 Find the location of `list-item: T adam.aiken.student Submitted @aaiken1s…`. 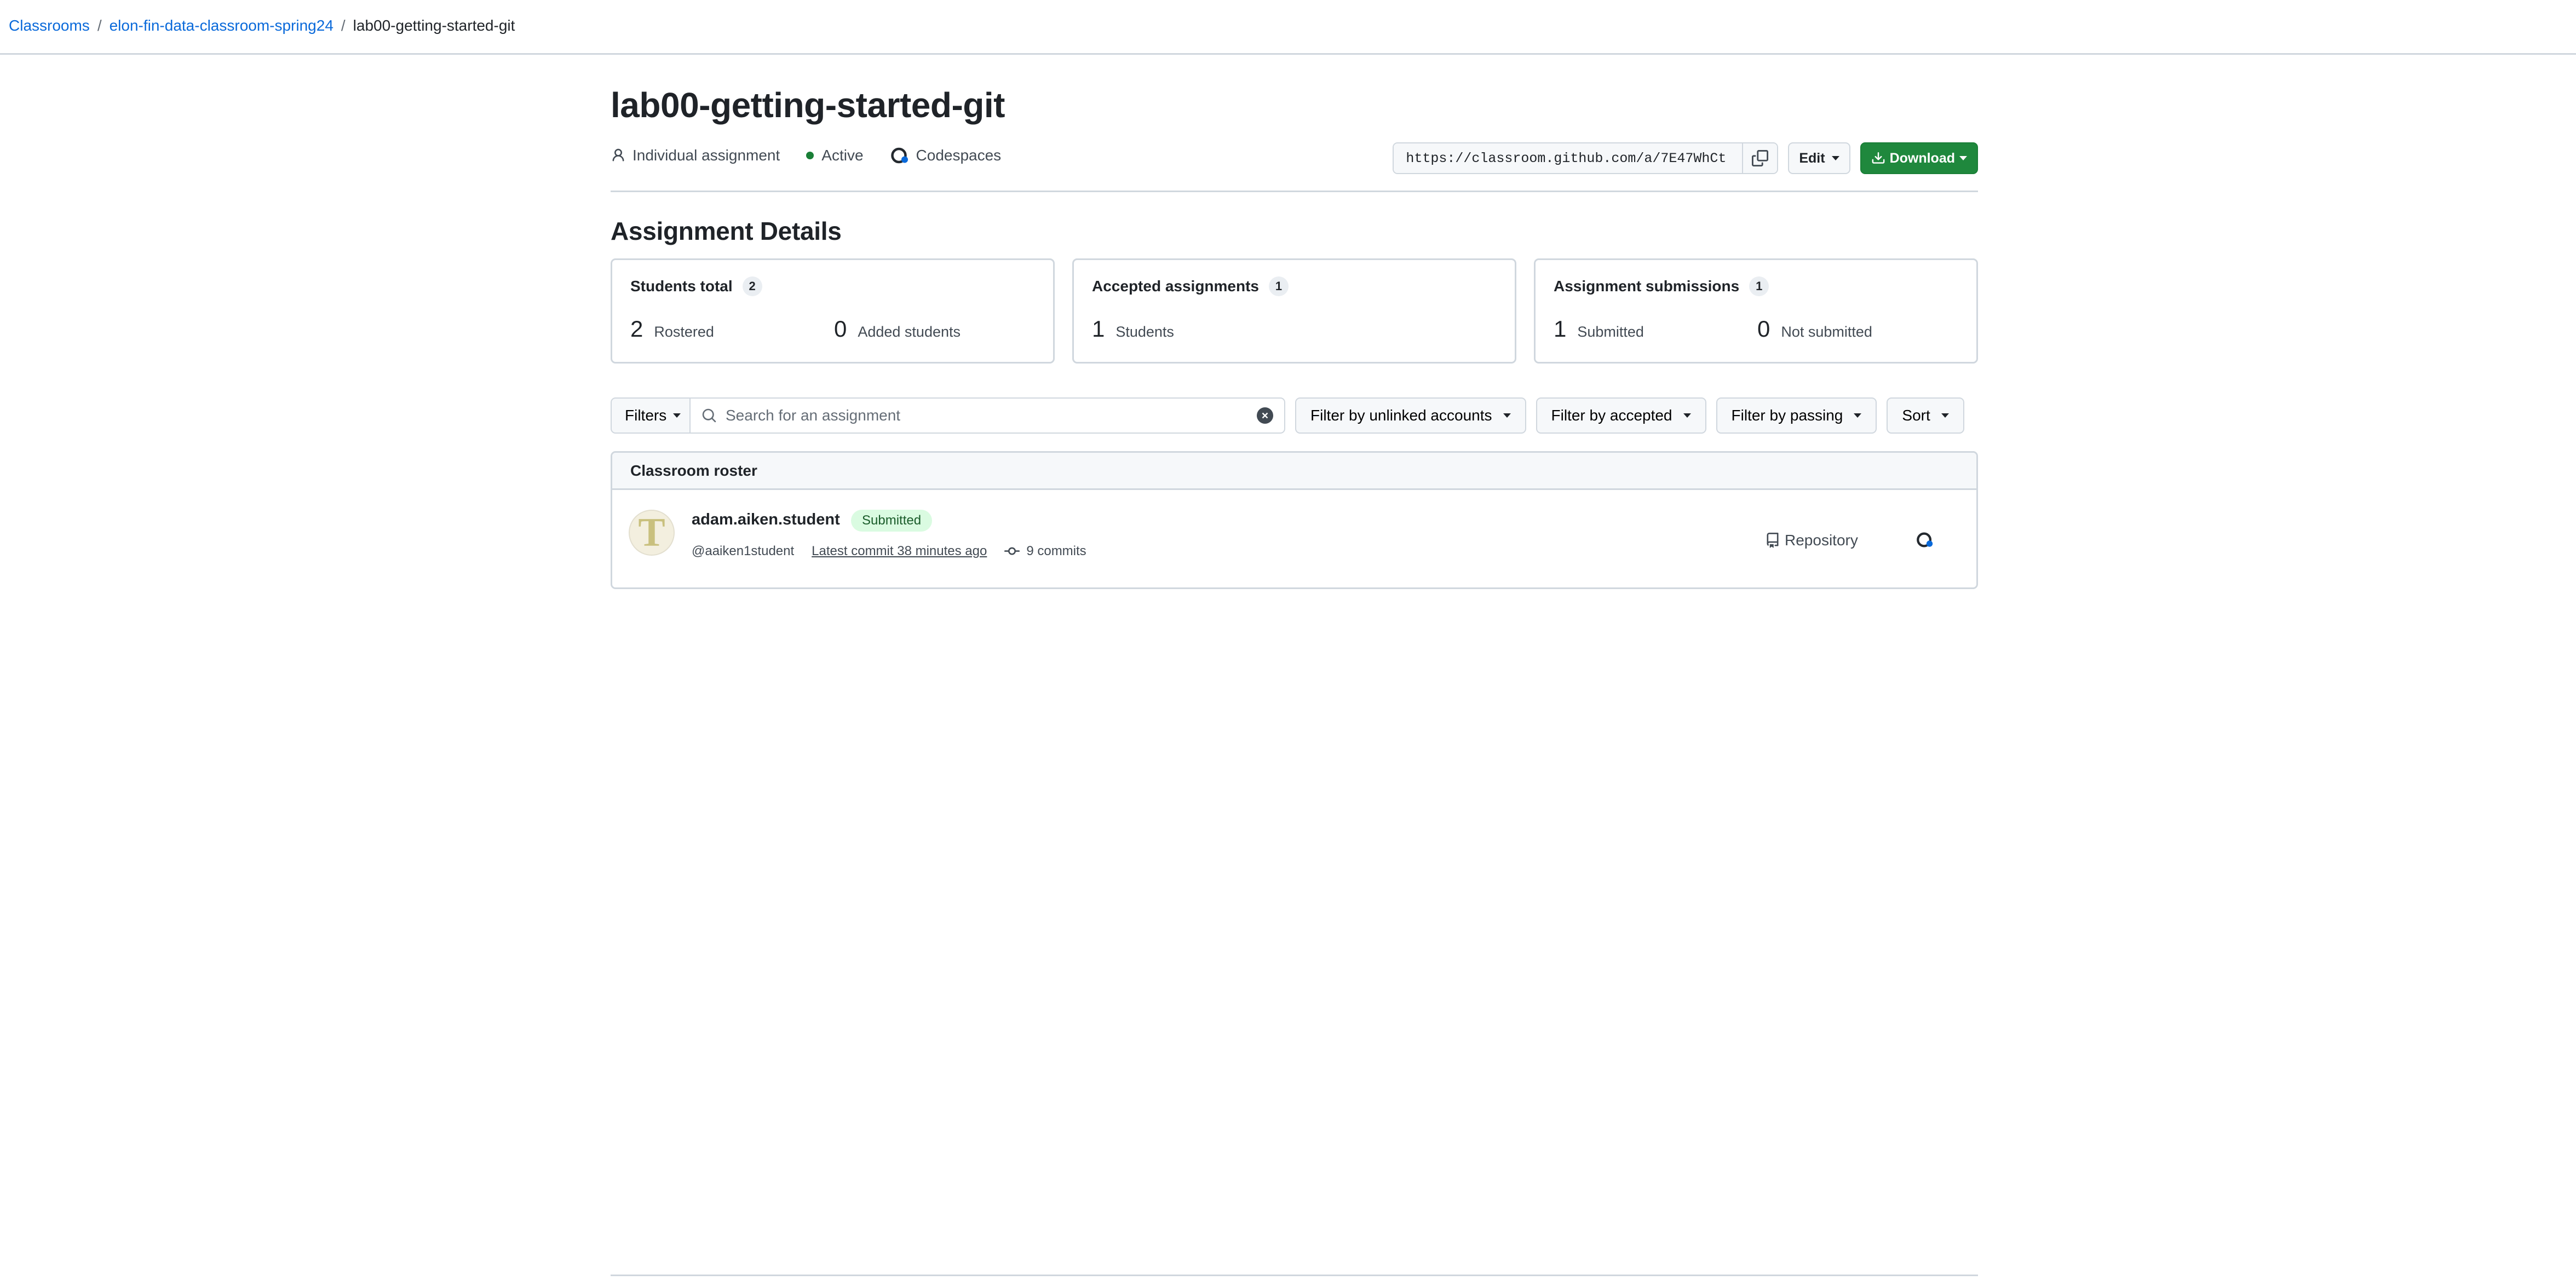

list-item: T adam.aiken.student Submitted @aaiken1s… is located at coordinates (1294, 538).